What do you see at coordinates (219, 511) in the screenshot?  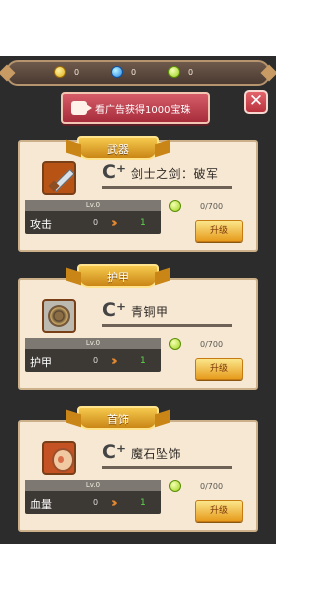 I see `accessory-upgrade-button: 升级` at bounding box center [219, 511].